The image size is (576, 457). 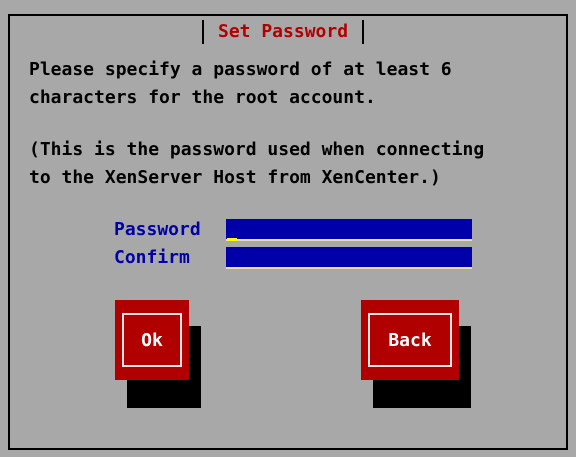 I want to click on confirm-field, so click(x=349, y=258).